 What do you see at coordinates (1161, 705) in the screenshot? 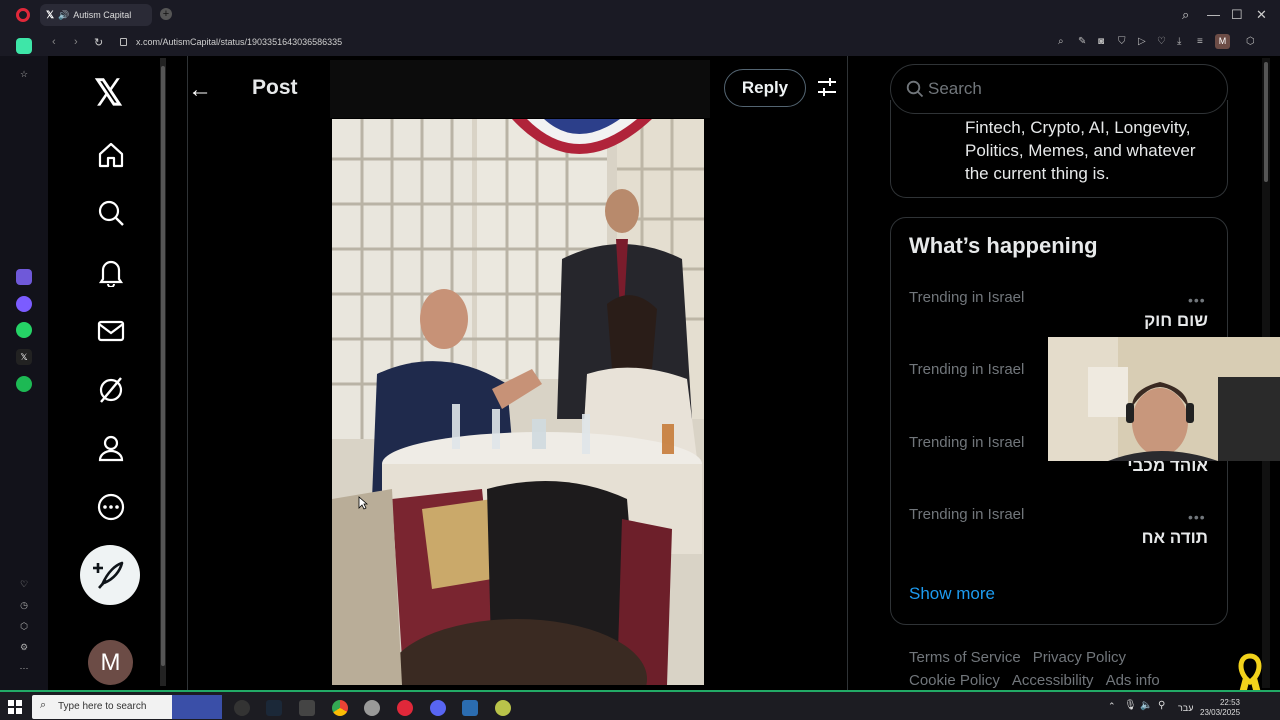
I see `network-icon: ⚲` at bounding box center [1161, 705].